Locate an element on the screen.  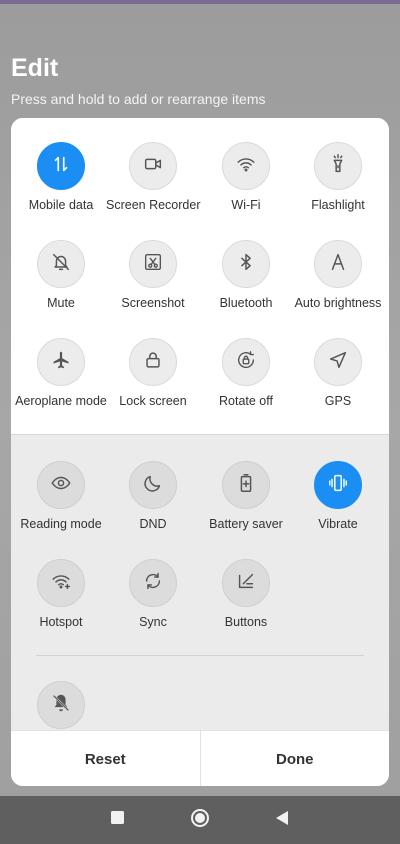
eye-icon is located at coordinates (61, 485).